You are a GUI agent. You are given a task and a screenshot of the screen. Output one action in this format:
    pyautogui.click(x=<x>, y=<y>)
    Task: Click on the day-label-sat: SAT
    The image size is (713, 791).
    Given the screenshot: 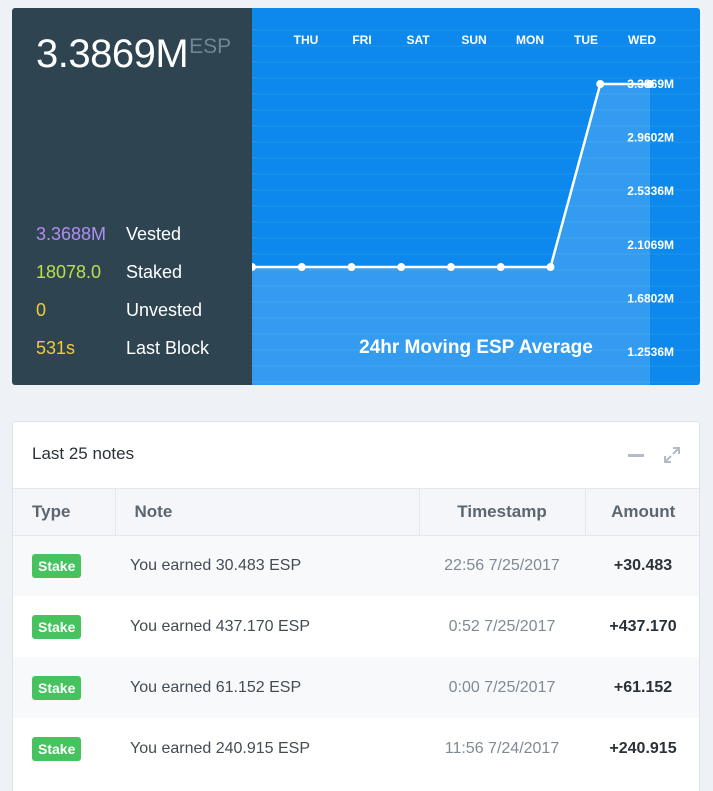 What is the action you would take?
    pyautogui.click(x=418, y=40)
    